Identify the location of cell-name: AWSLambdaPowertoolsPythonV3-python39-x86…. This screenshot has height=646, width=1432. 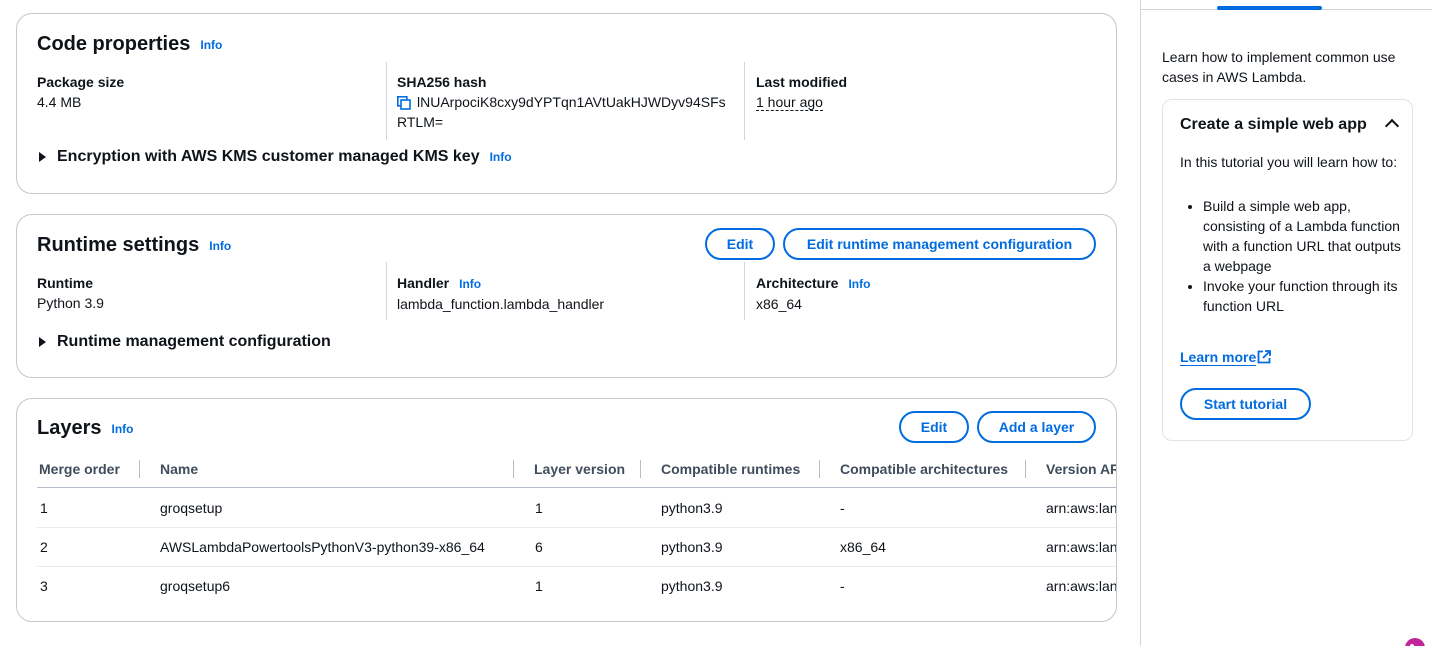
(322, 547).